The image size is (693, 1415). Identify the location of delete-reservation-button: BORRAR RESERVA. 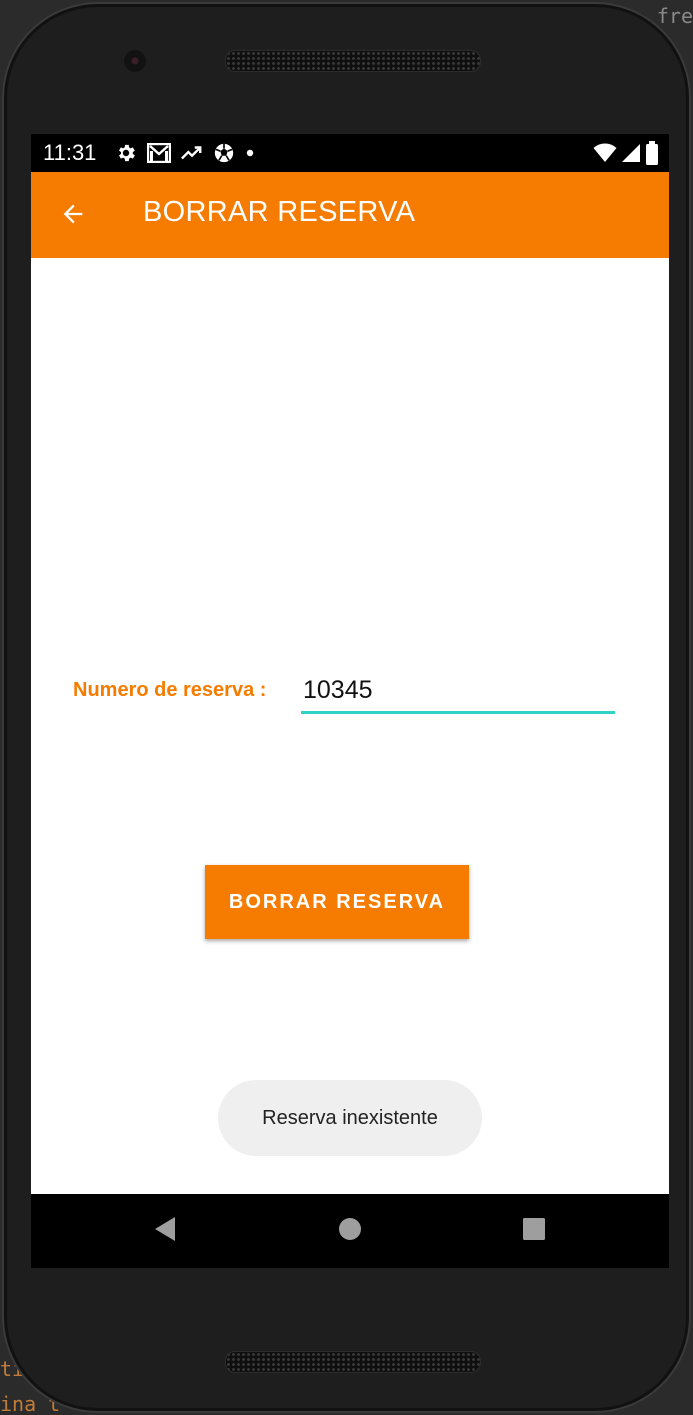
(337, 902).